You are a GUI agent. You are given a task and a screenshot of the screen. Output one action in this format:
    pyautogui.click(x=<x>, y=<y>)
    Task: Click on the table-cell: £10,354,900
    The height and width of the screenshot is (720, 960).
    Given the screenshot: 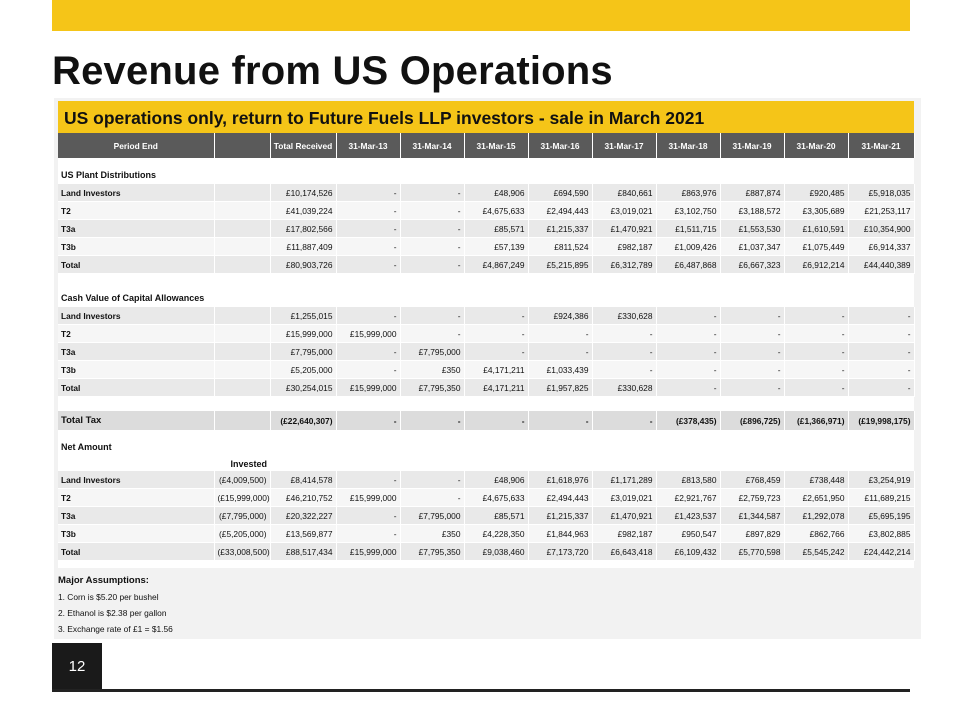 What is the action you would take?
    pyautogui.click(x=881, y=228)
    